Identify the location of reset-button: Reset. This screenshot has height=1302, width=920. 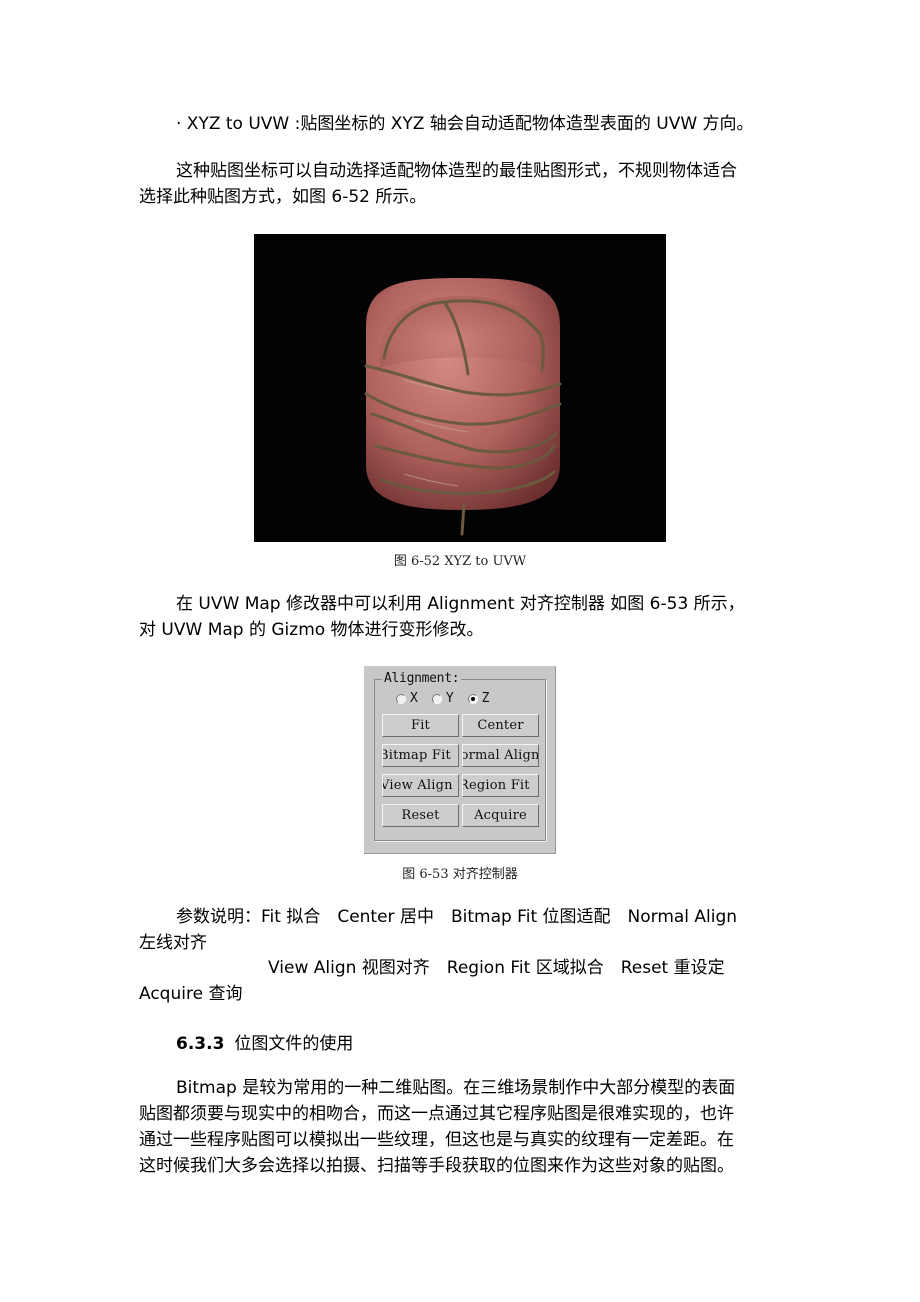
(420, 815).